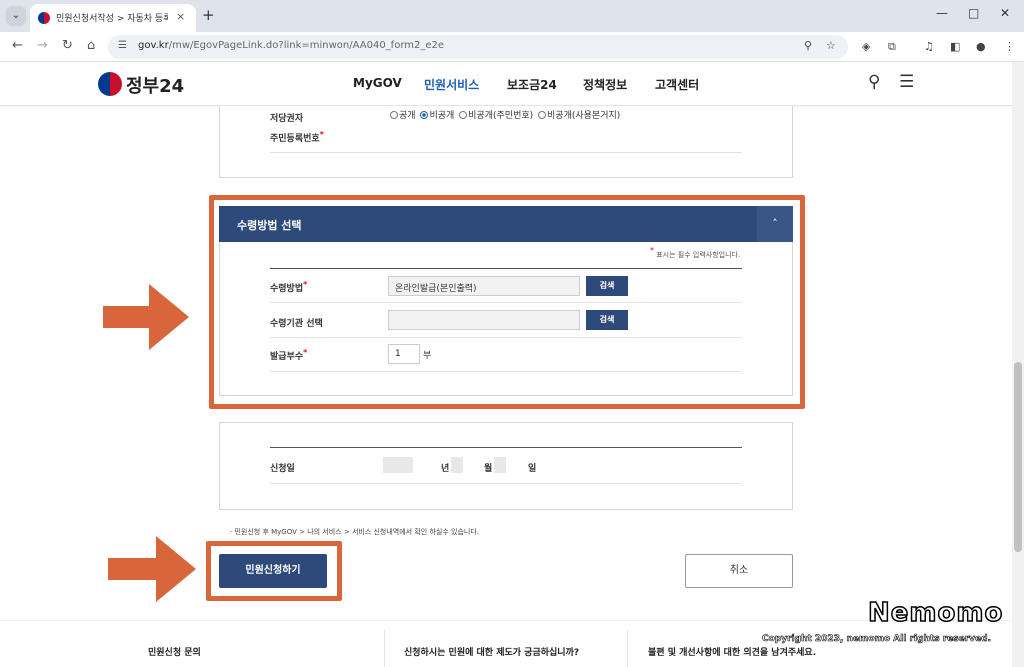 The image size is (1024, 667). Describe the element at coordinates (297, 137) in the screenshot. I see `rrn-label: 주민등록번호*` at that location.